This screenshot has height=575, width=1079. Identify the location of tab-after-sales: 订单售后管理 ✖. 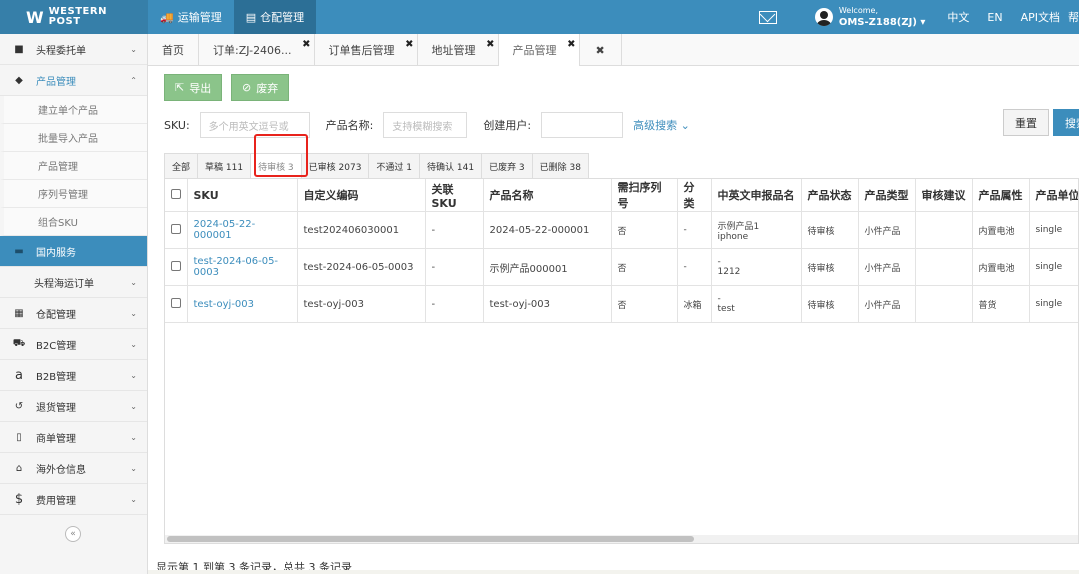
(366, 50).